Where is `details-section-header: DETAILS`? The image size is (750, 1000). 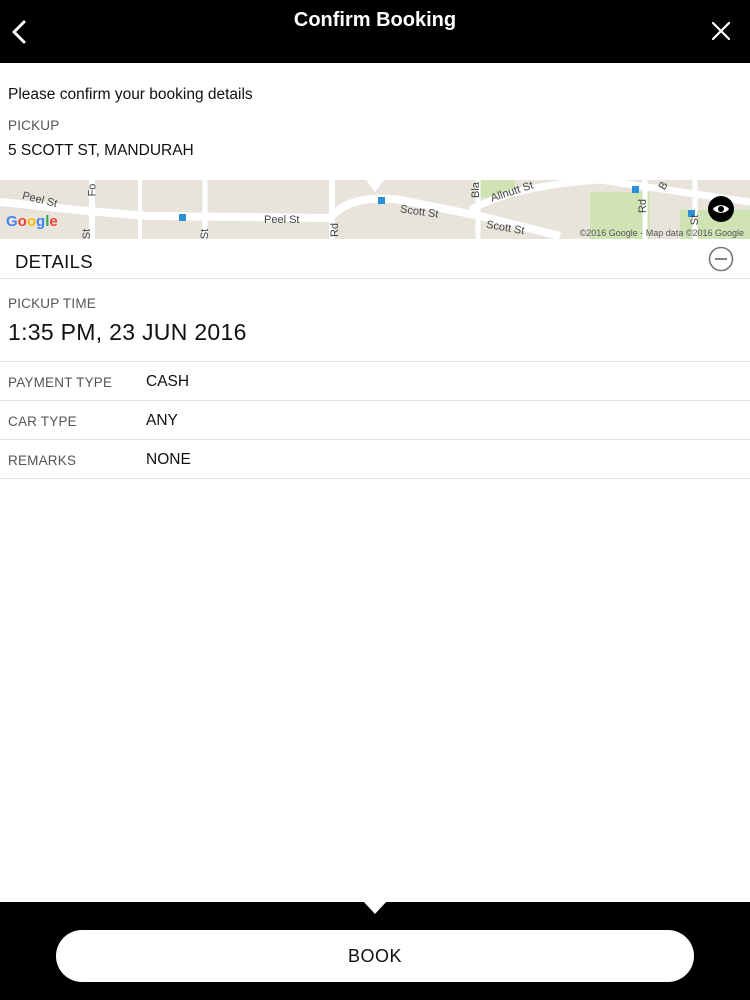 details-section-header: DETAILS is located at coordinates (375, 259).